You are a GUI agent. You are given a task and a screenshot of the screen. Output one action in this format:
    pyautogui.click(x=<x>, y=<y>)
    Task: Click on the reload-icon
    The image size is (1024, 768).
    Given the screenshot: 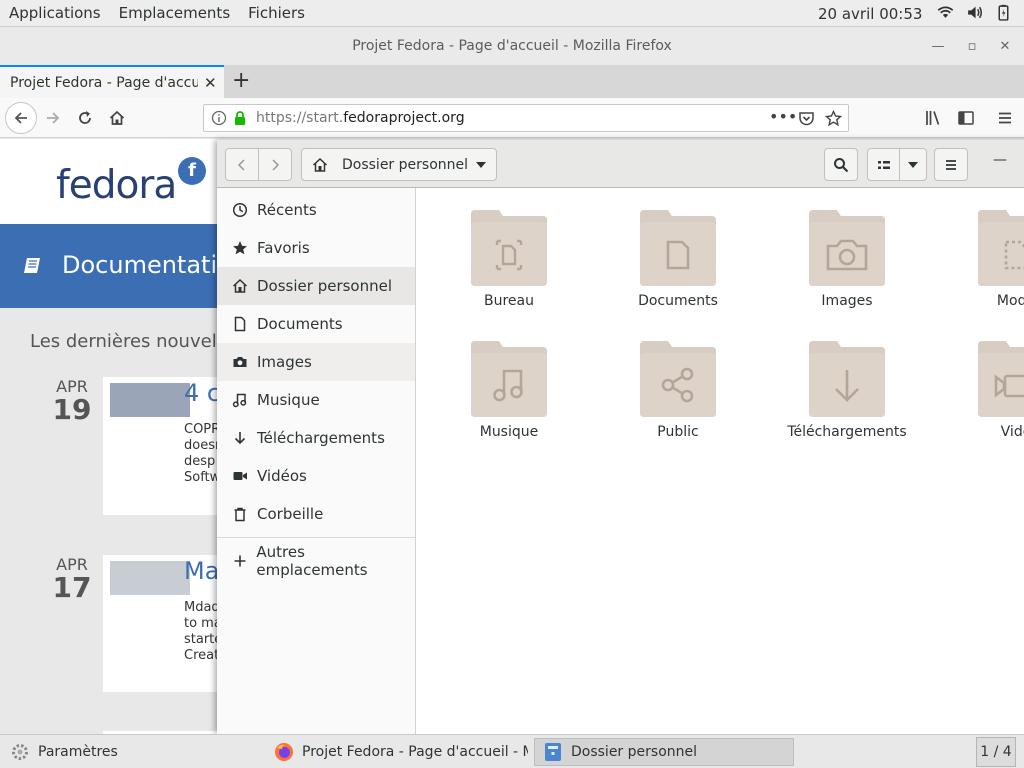 What is the action you would take?
    pyautogui.click(x=85, y=117)
    